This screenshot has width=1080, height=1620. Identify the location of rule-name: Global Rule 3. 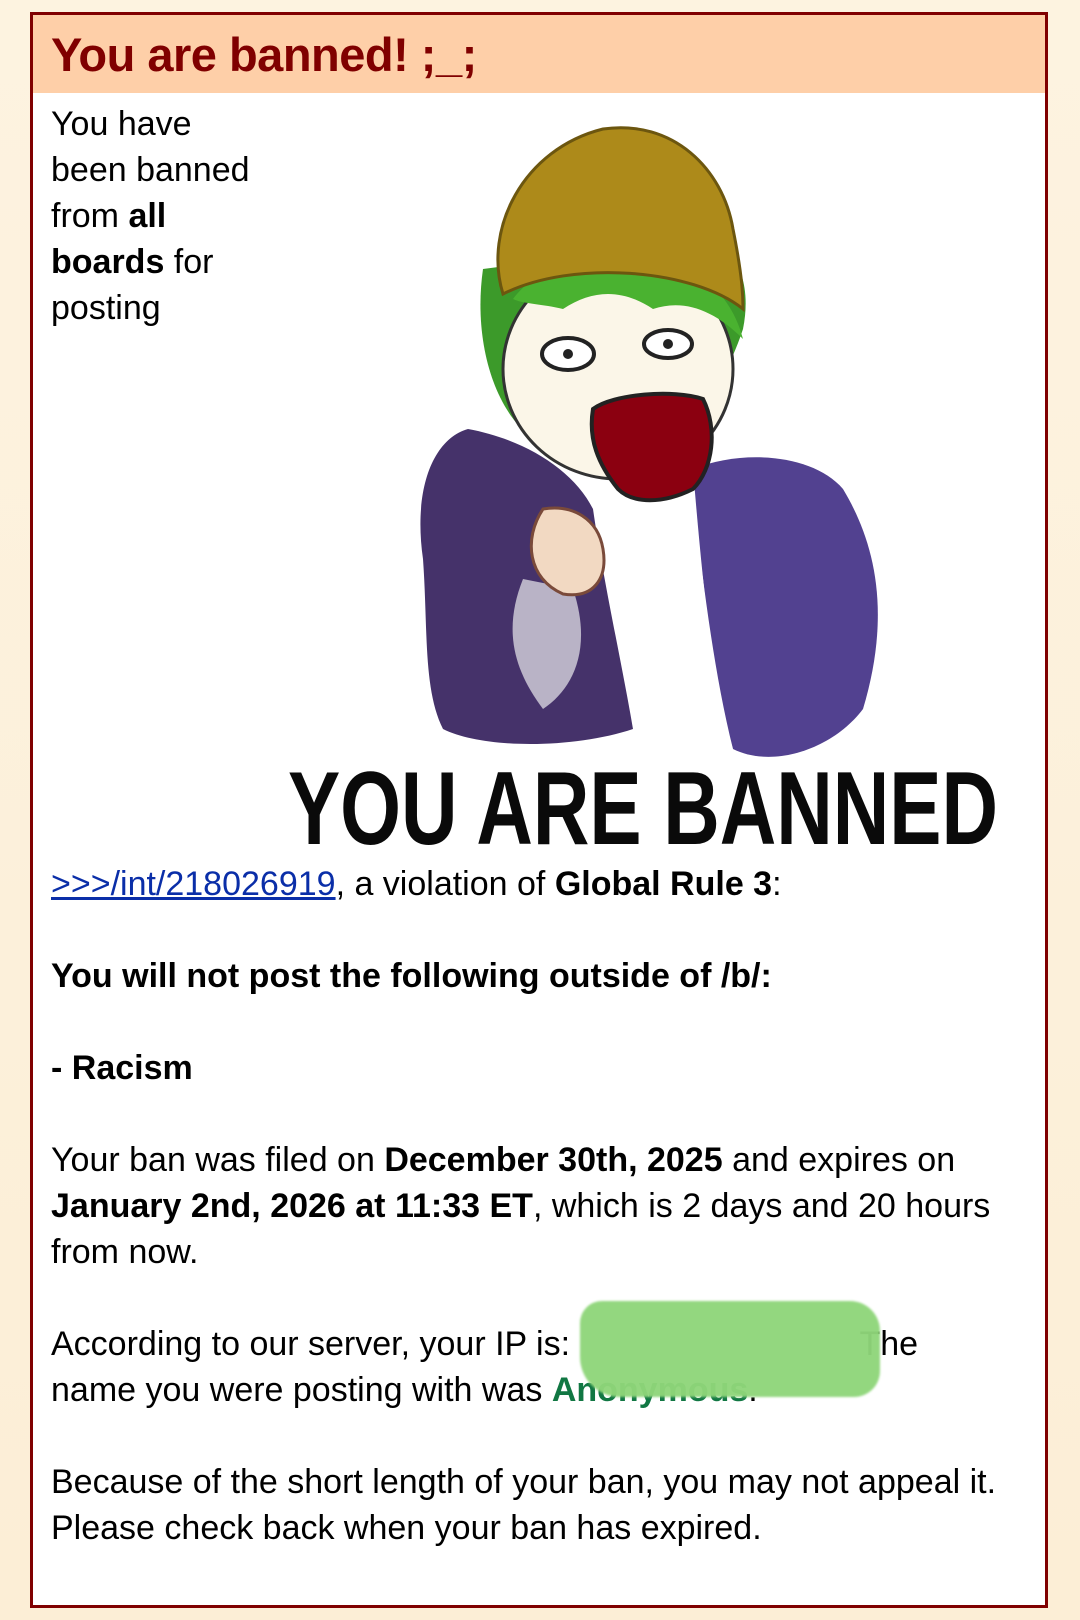
(663, 884).